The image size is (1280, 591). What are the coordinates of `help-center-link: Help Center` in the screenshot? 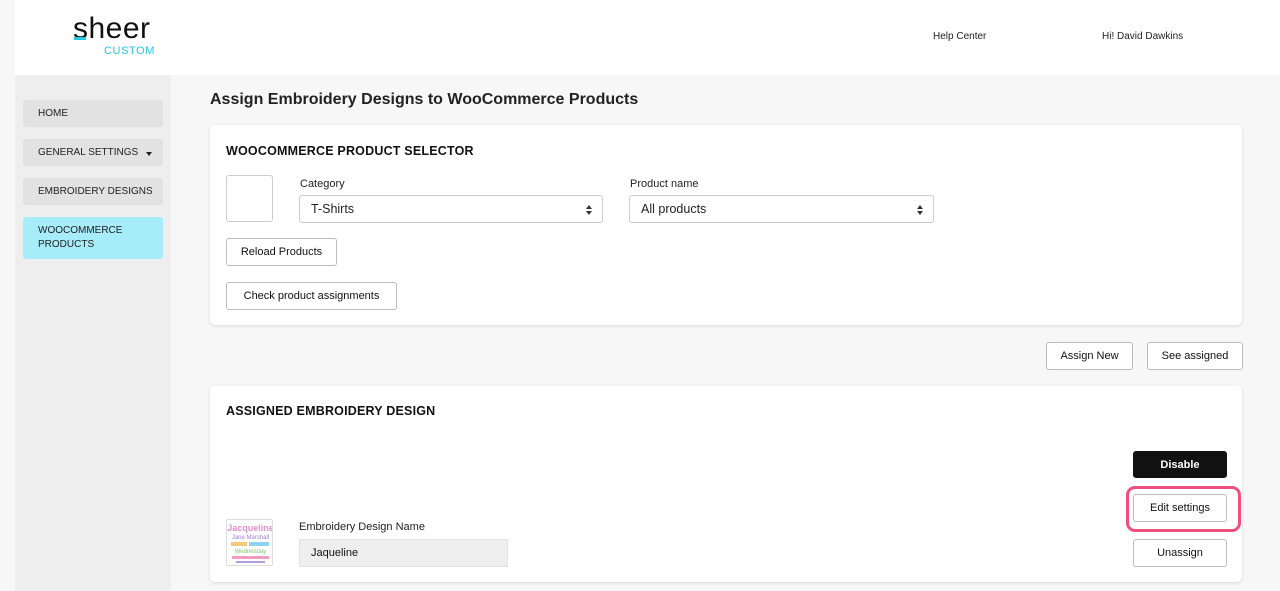 It's located at (959, 36).